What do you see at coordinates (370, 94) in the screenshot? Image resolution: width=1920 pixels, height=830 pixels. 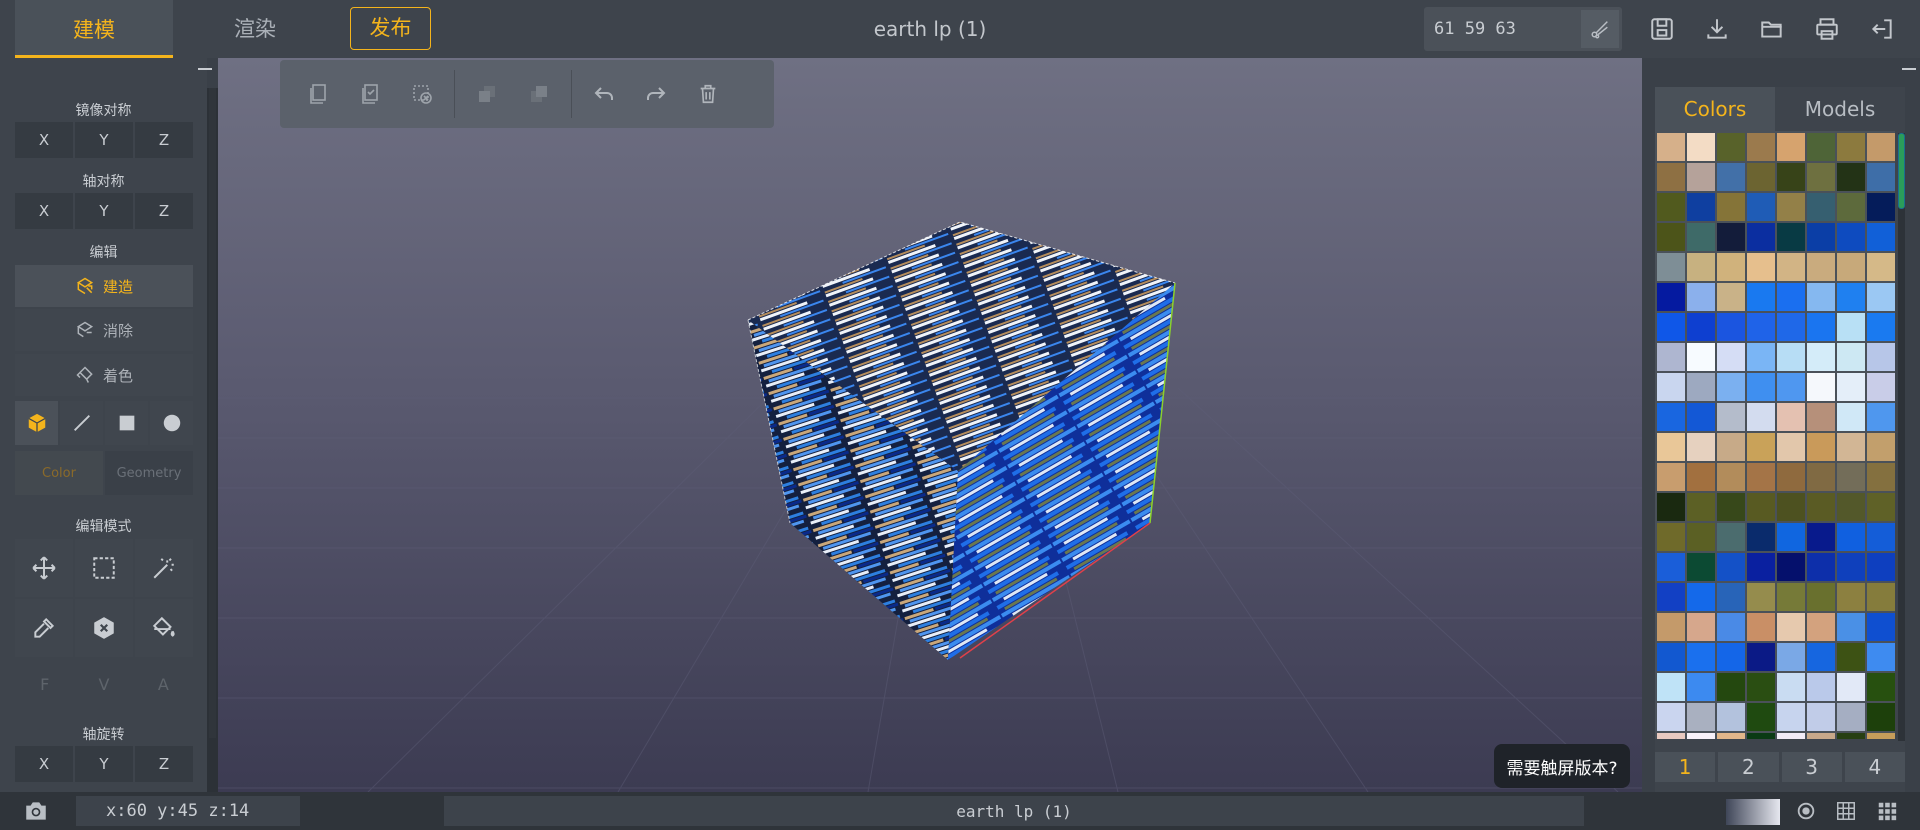 I see `paste-check-icon` at bounding box center [370, 94].